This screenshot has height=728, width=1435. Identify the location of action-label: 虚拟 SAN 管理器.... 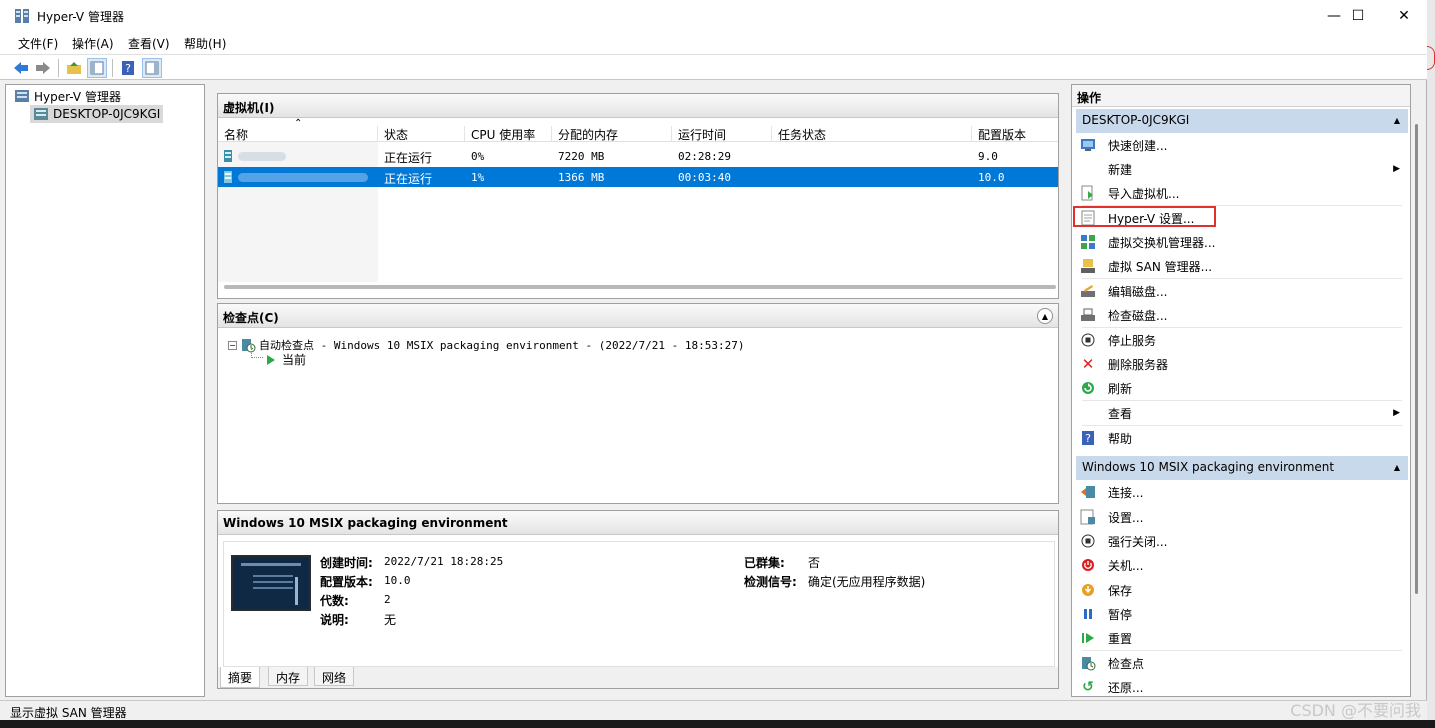
(1160, 266).